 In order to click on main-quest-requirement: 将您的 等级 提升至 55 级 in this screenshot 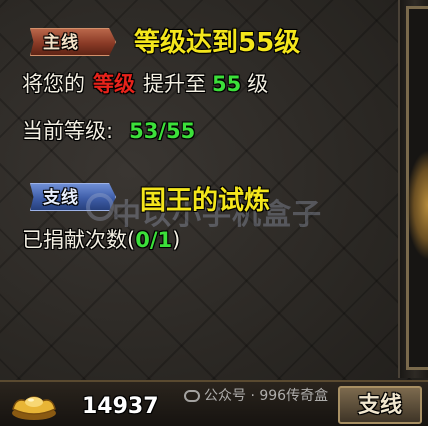, I will do `click(145, 83)`.